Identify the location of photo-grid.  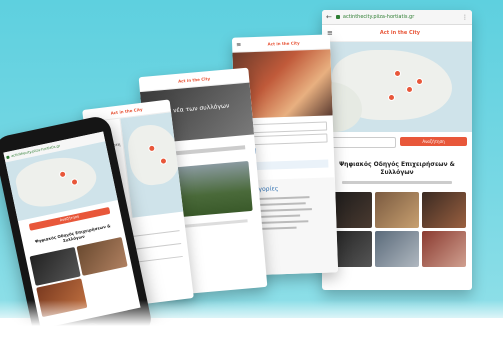
(397, 232).